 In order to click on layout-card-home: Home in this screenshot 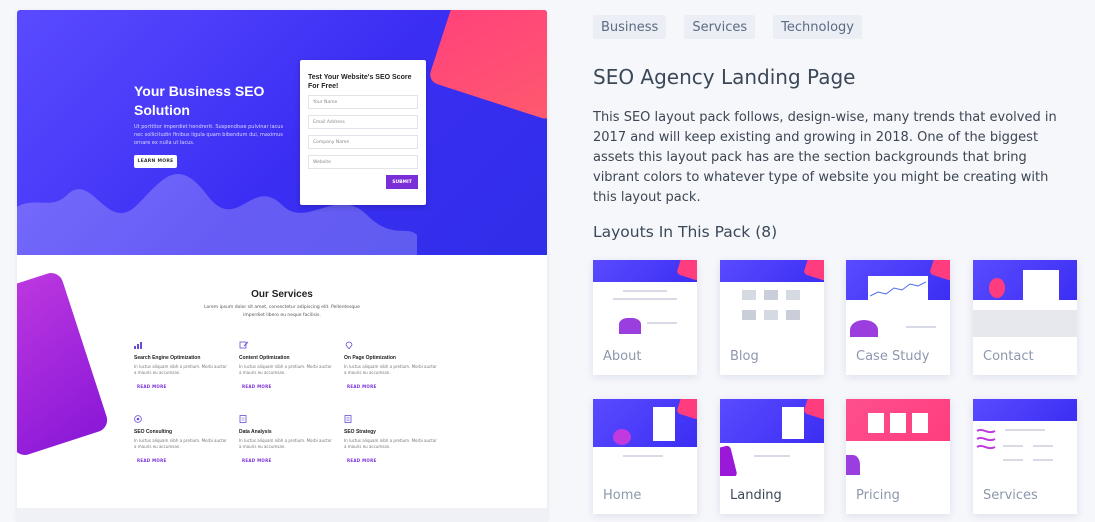, I will do `click(645, 456)`.